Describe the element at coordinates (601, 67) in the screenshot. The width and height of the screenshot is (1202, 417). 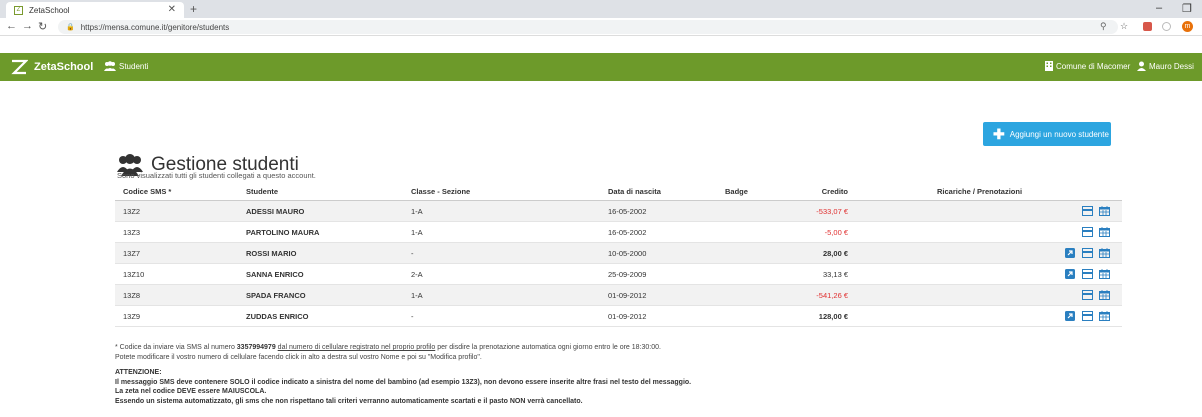
I see `app-navbar` at that location.